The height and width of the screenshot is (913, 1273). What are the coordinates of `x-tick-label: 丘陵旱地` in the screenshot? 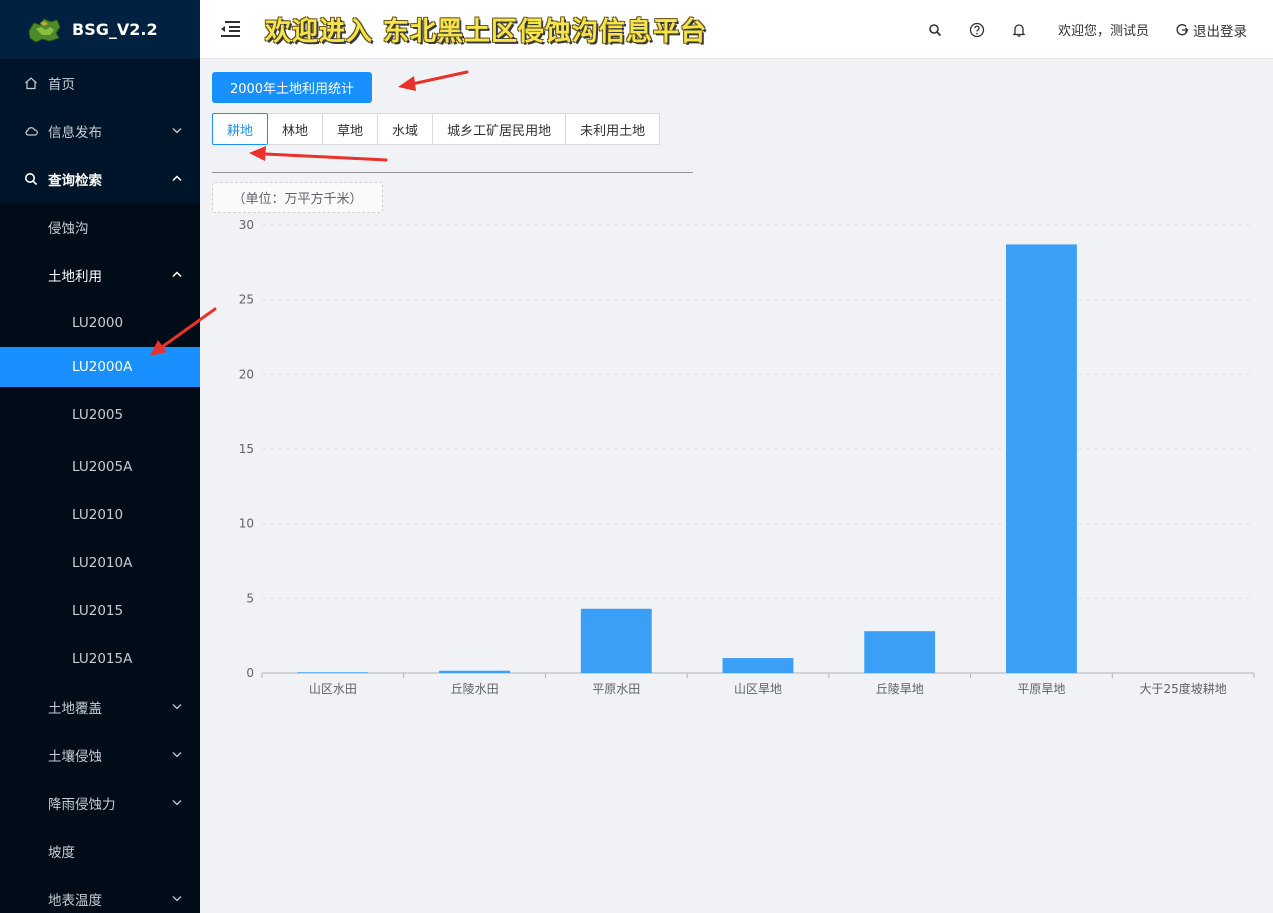 It's located at (900, 689).